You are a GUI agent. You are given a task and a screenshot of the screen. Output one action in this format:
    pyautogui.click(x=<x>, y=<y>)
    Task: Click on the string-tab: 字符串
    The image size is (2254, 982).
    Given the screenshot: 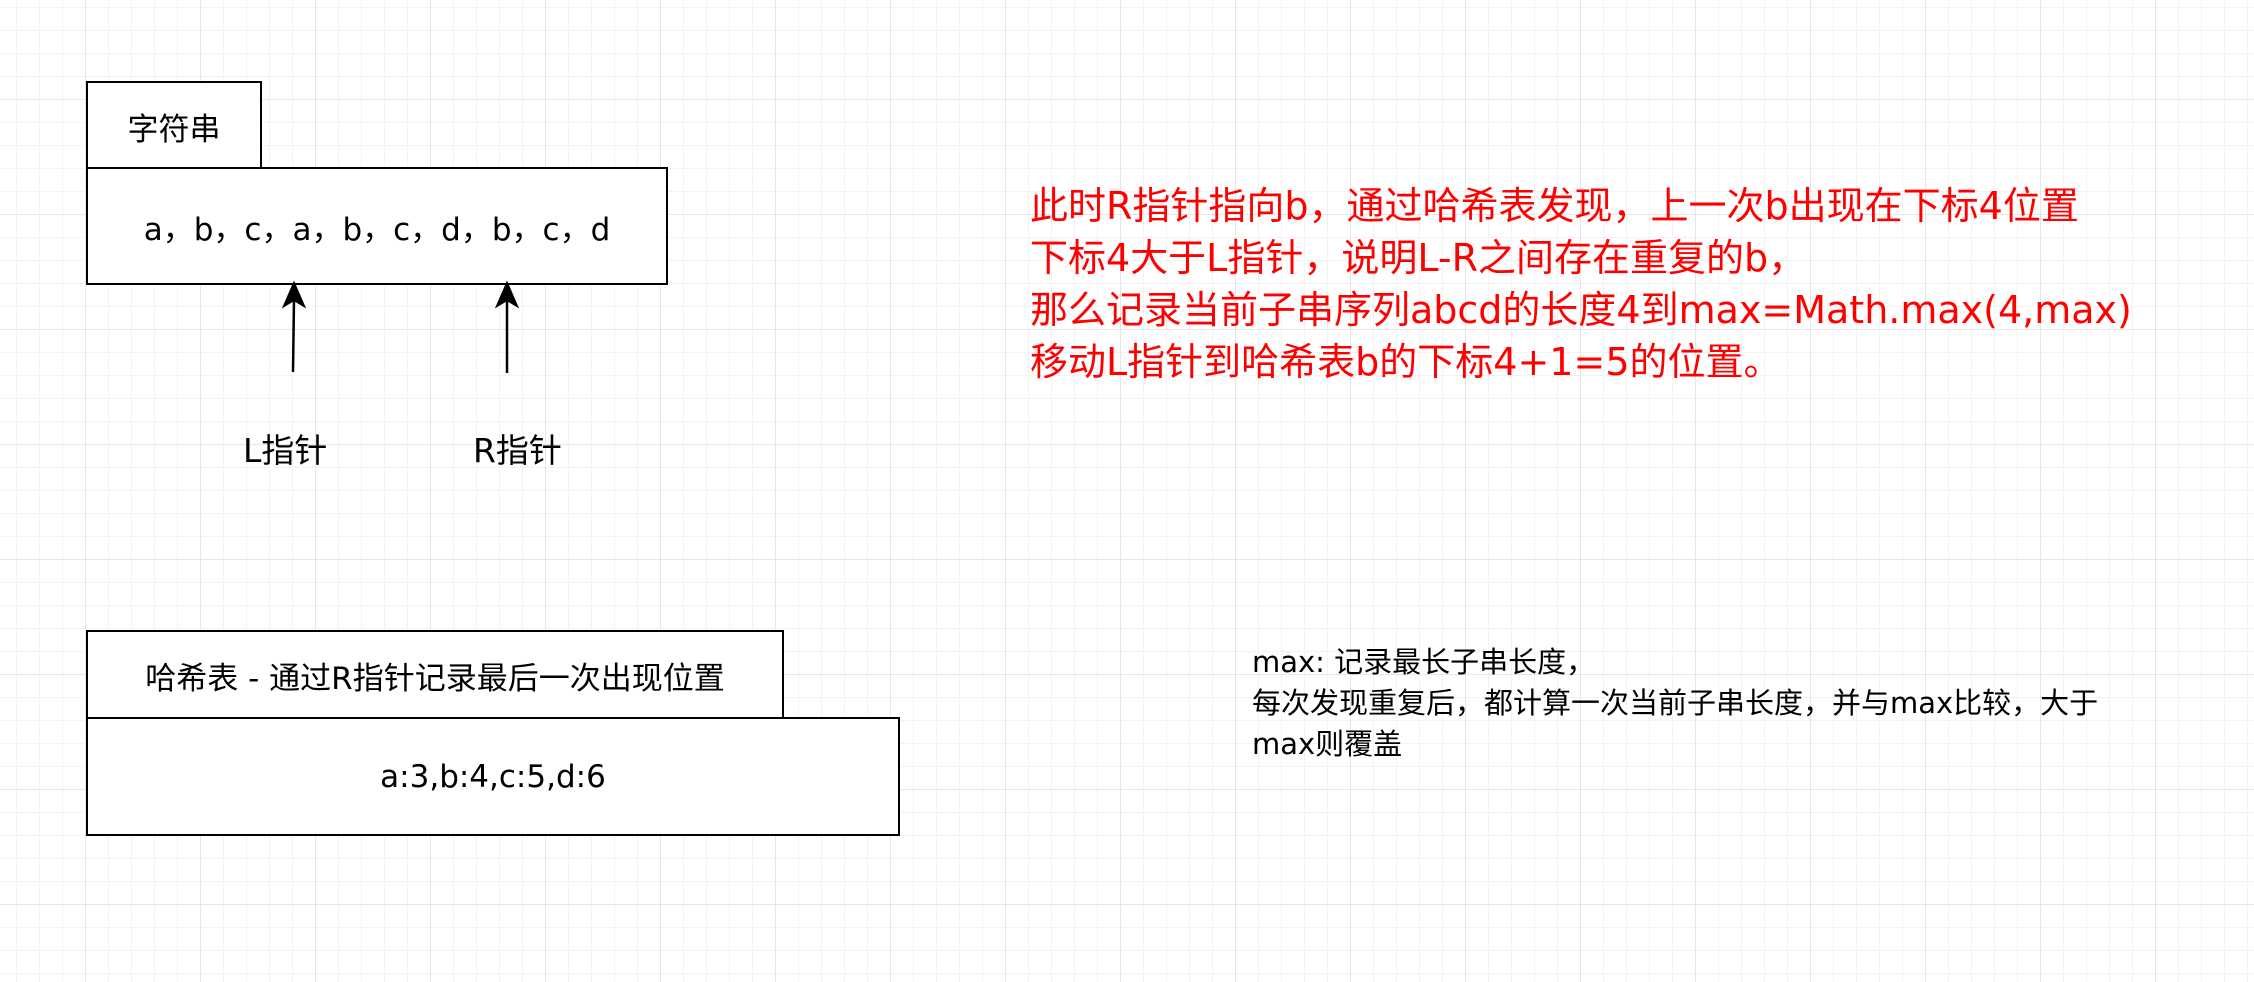 What is the action you would take?
    pyautogui.click(x=174, y=126)
    